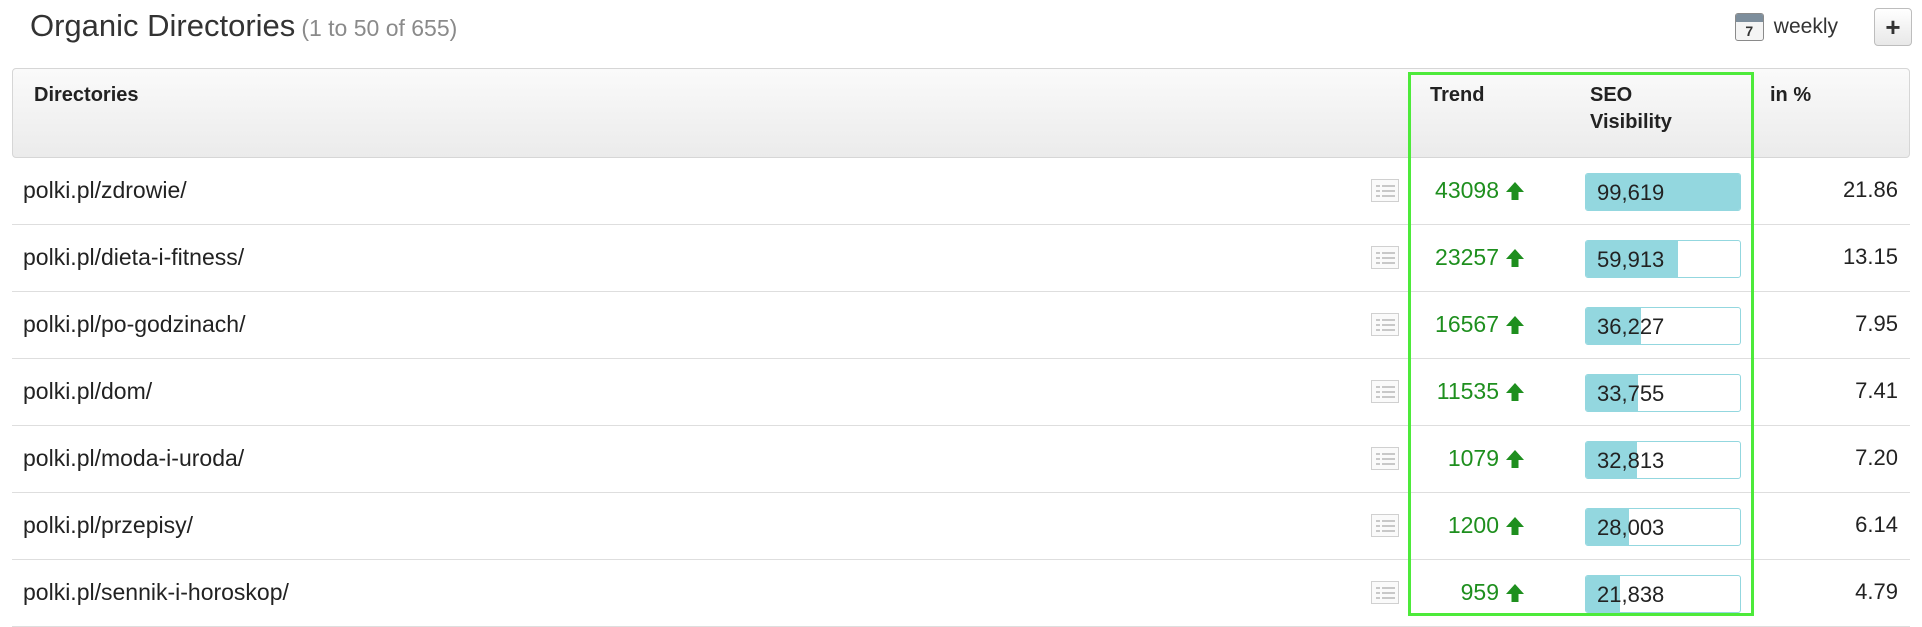 The height and width of the screenshot is (627, 1922). Describe the element at coordinates (1457, 95) in the screenshot. I see `column-header-trend: Trend` at that location.